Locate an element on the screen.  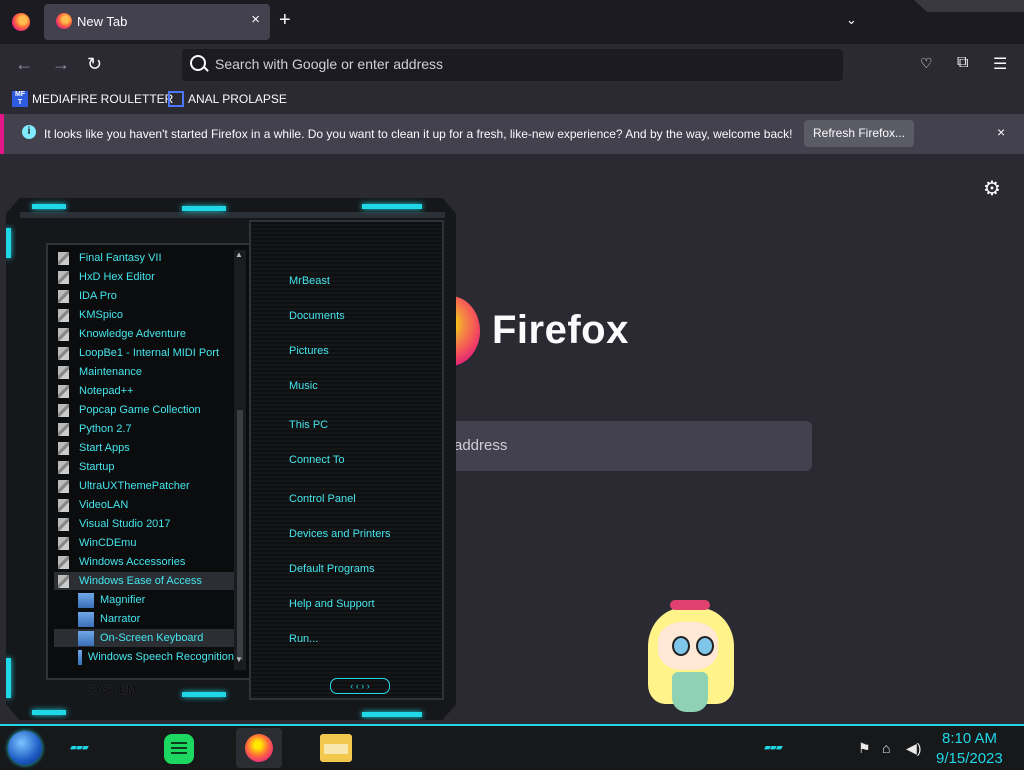
place-item: Help and Support is located at coordinates (332, 604).